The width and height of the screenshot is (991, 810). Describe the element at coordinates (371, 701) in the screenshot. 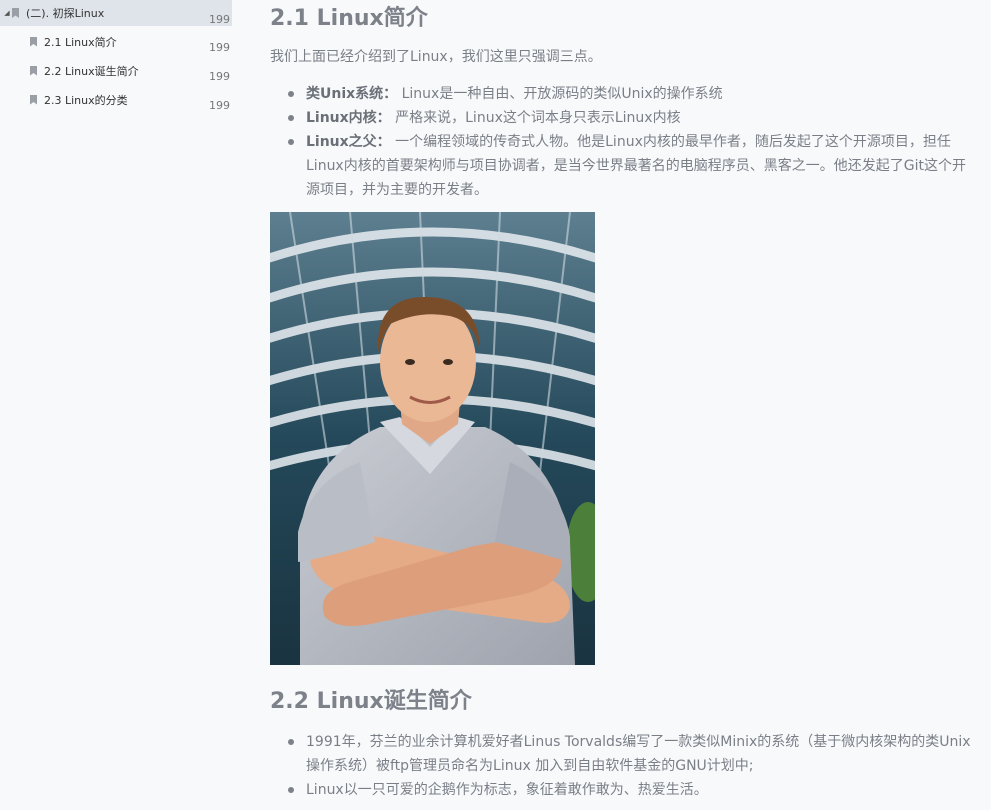

I see `section-heading-2-2: 2.2 Linux诞生简介` at that location.